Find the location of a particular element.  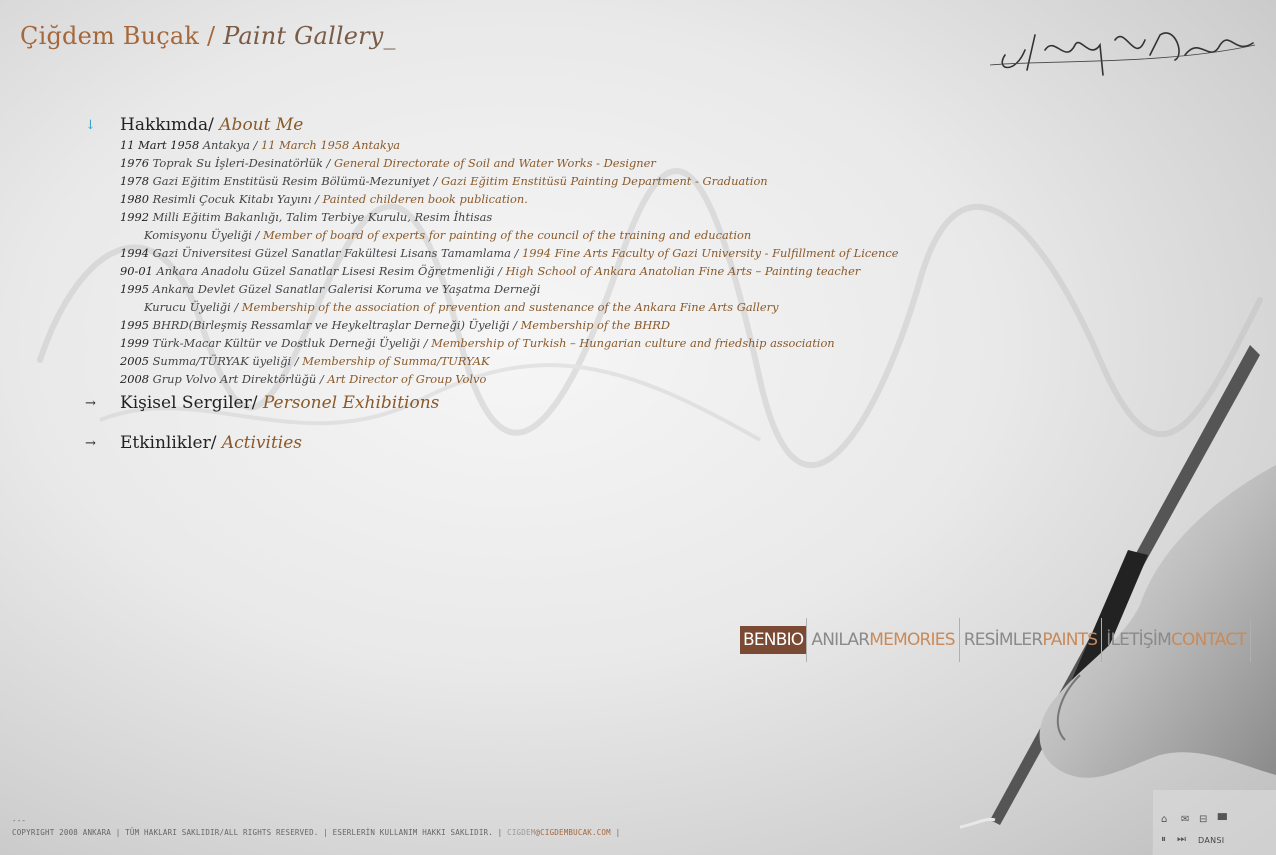

section-exhibitions-en: Personel Exhibitions is located at coordinates (351, 403).